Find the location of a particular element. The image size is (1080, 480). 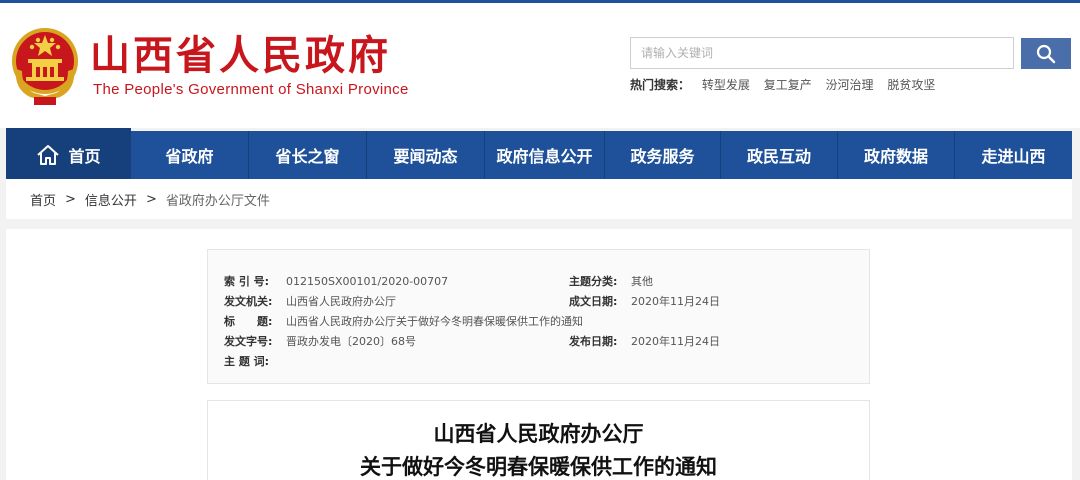

search-button is located at coordinates (1046, 53).